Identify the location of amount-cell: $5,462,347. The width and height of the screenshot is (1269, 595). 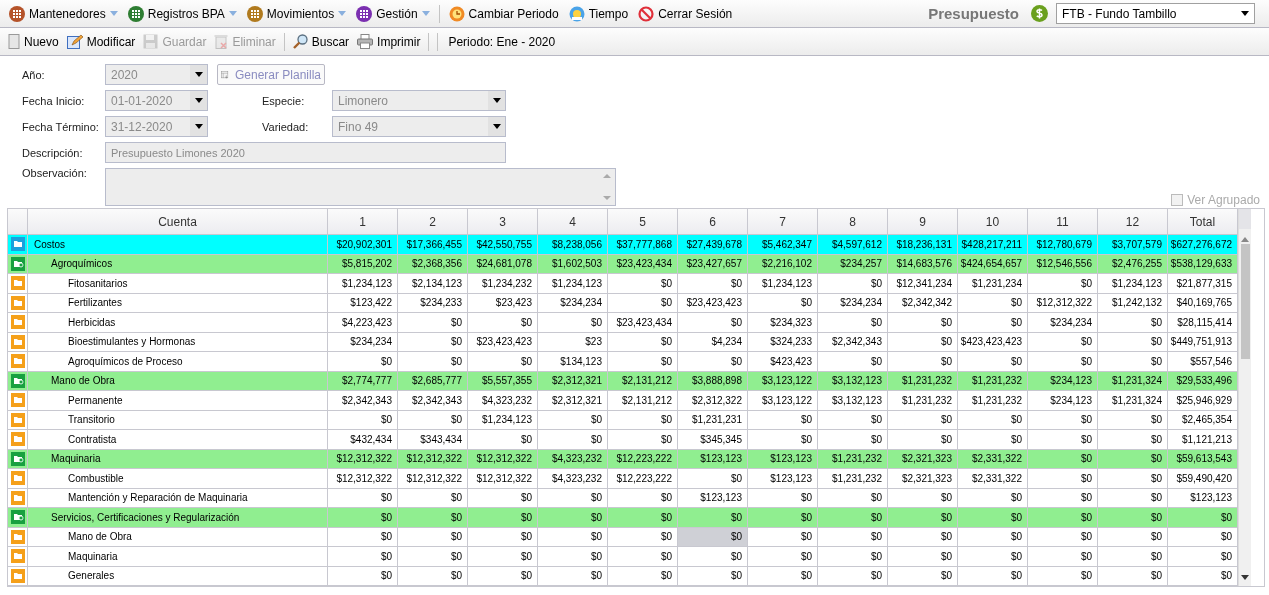
(783, 245).